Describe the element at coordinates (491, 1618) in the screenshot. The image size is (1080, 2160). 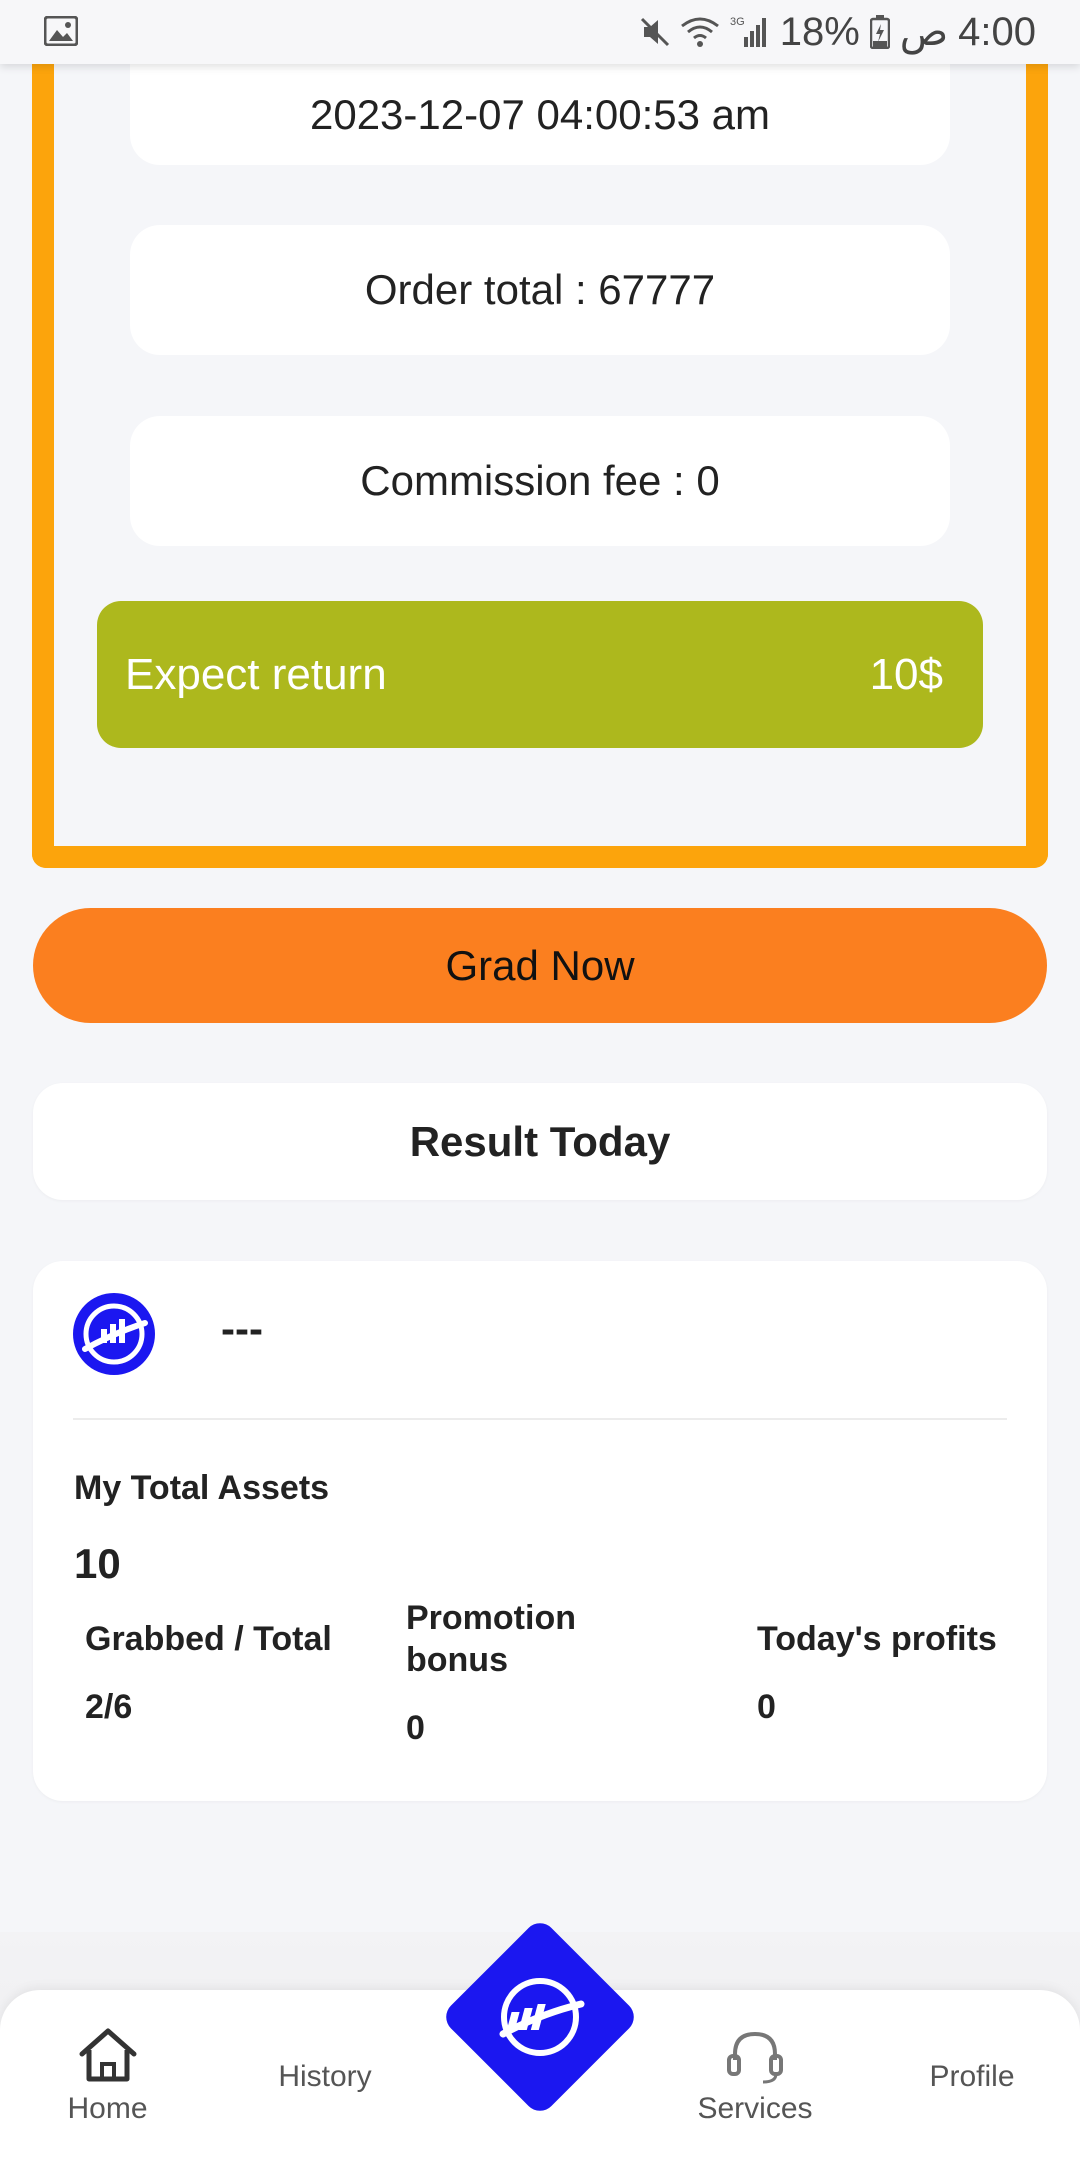
I see `promotion-label-line1: Promotion` at that location.